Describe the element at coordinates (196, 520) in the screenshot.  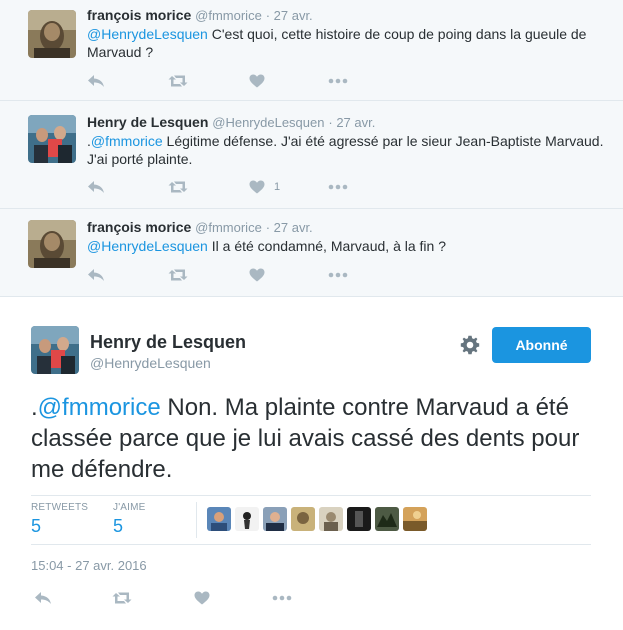
I see `stats-divider` at that location.